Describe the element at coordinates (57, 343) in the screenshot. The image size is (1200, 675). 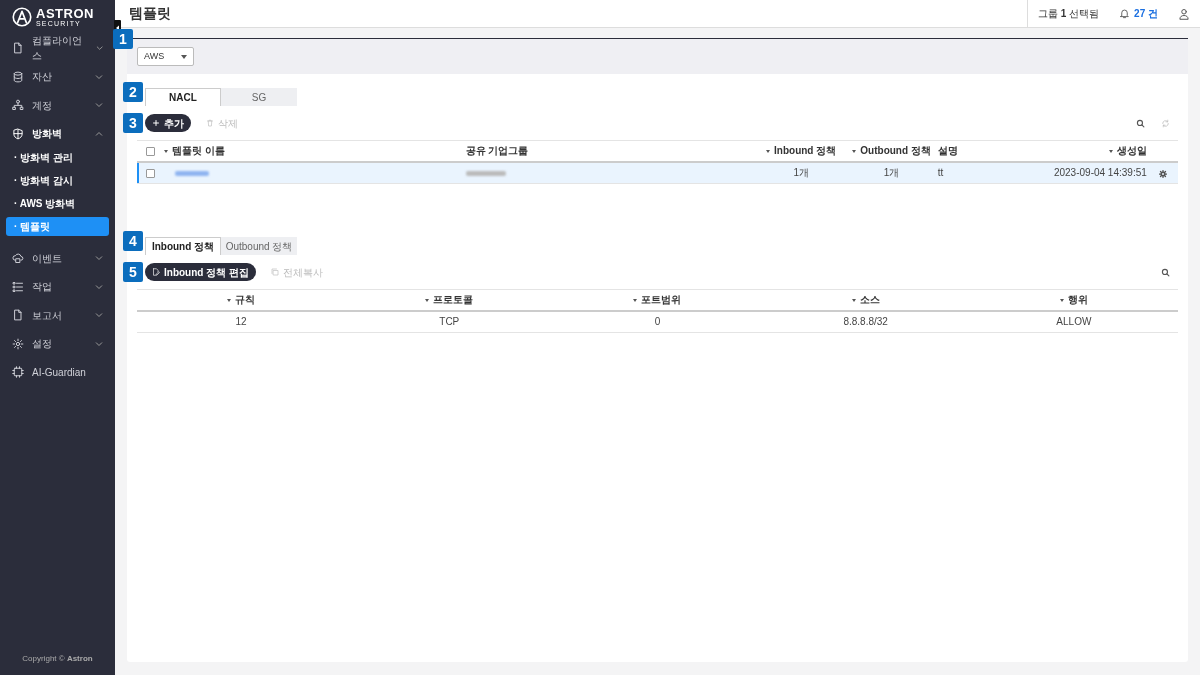
I see `sidebar-item: 설정` at that location.